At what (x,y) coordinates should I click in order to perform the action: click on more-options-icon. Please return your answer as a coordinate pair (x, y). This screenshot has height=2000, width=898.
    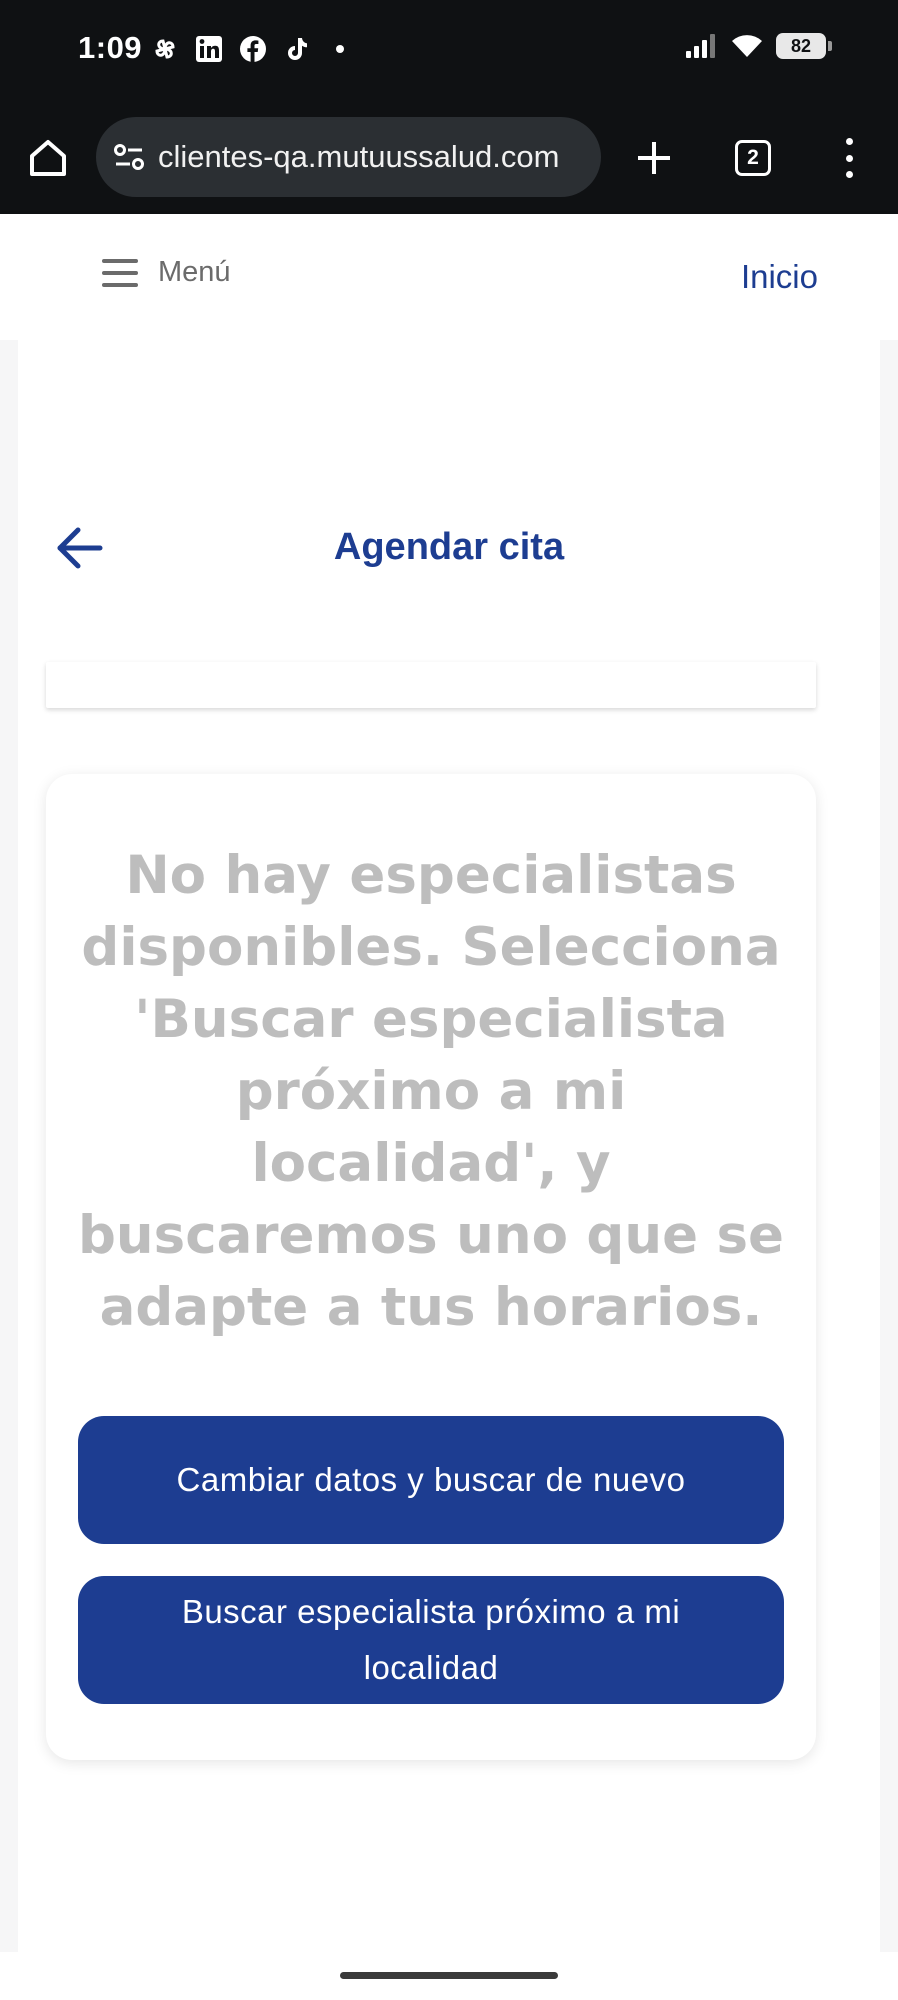
    Looking at the image, I should click on (849, 158).